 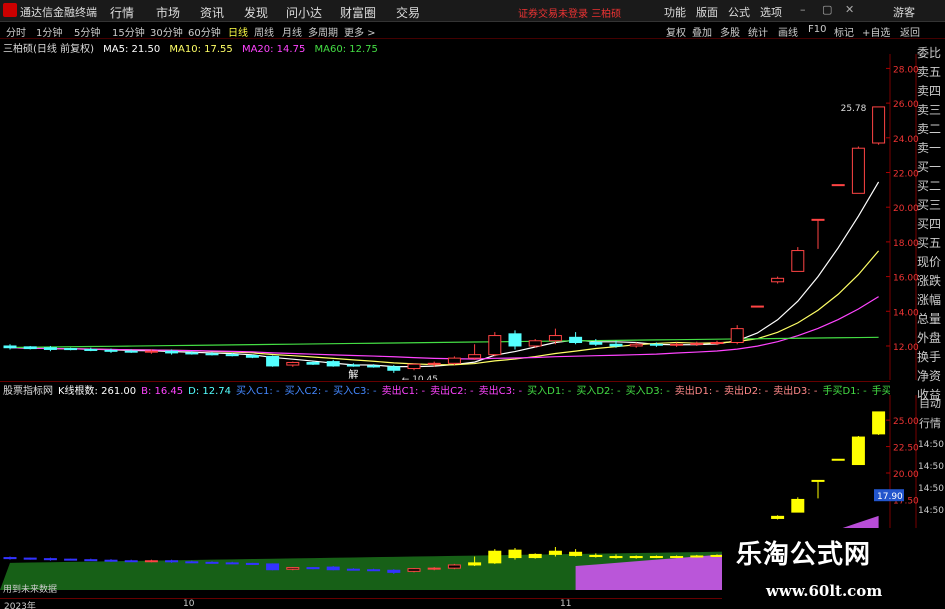 I want to click on tool-f10: F10, so click(x=817, y=29).